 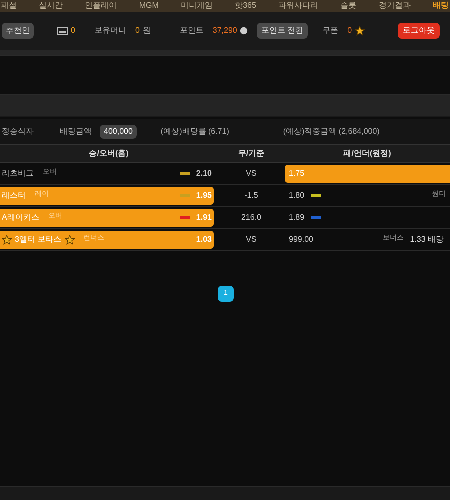 I want to click on nav-item: 실시간, so click(x=51, y=6).